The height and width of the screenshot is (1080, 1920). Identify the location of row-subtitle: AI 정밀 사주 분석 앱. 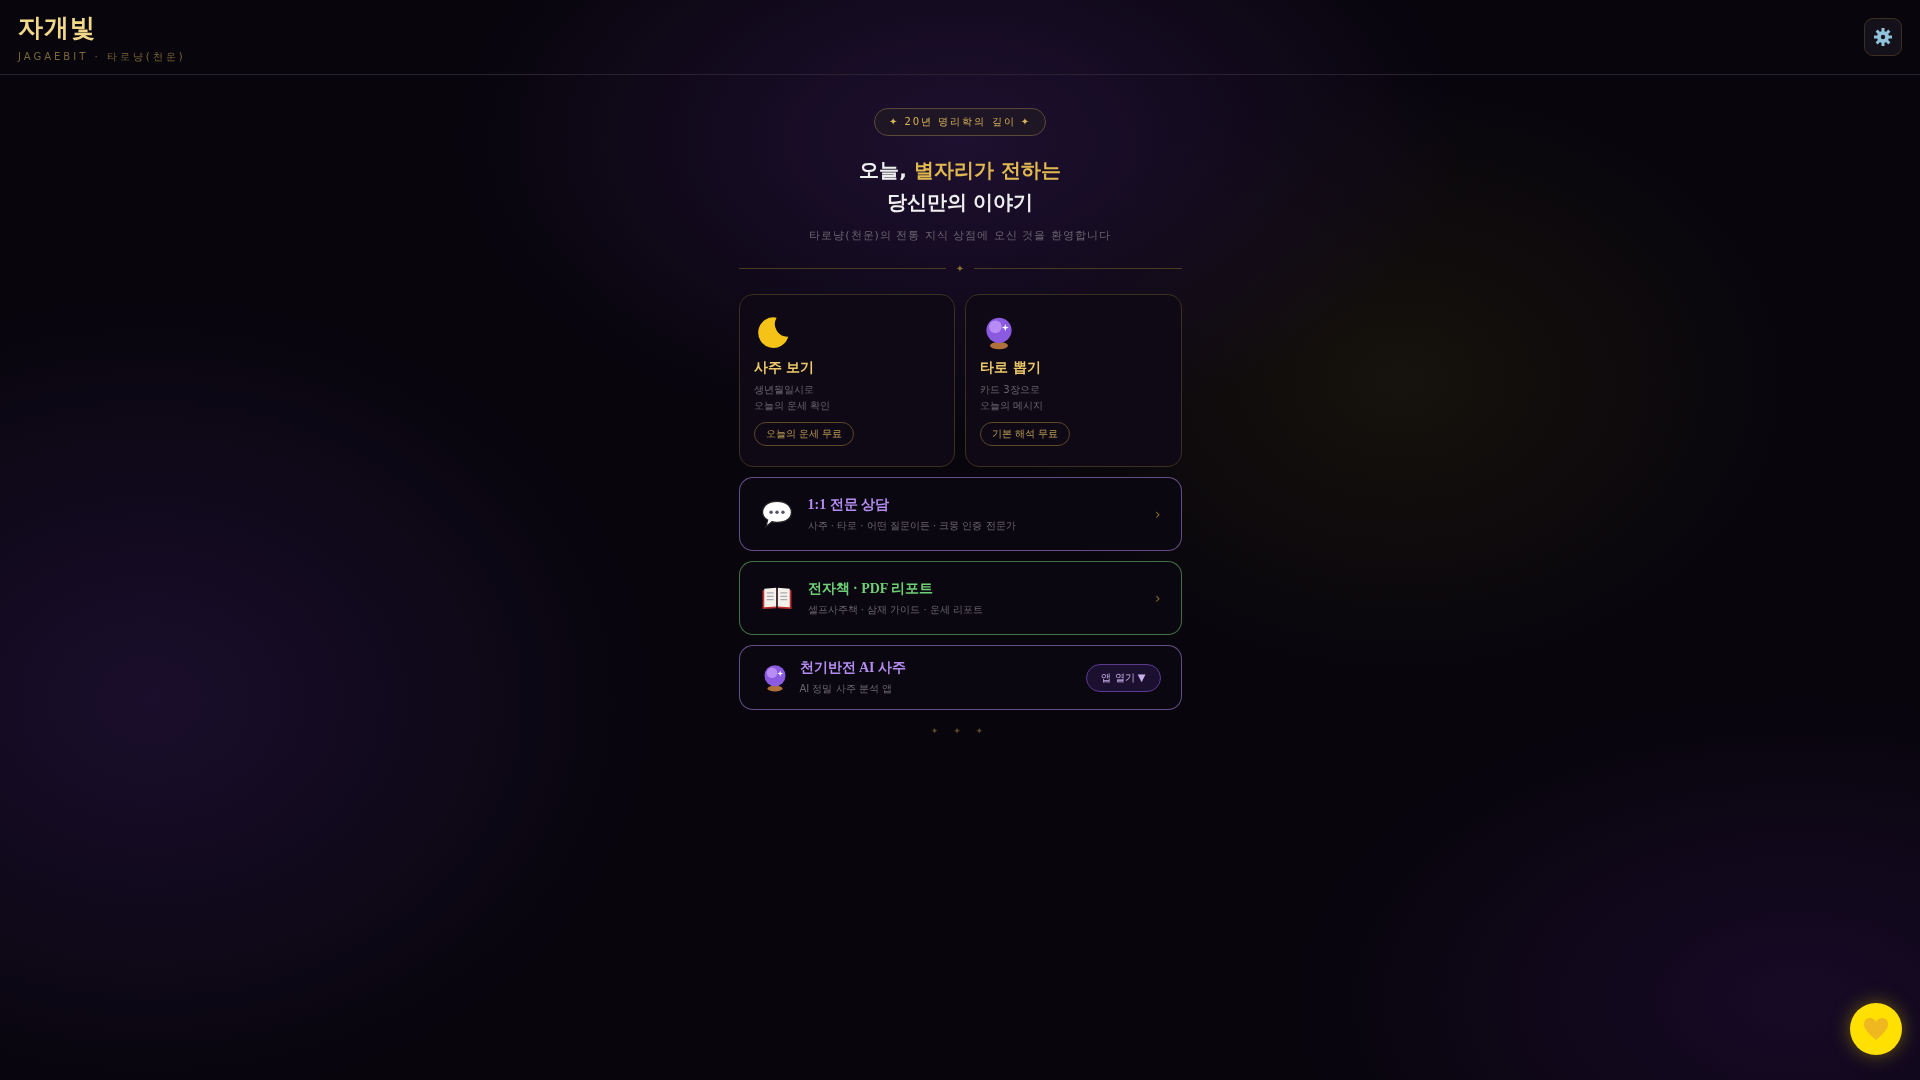
(846, 689).